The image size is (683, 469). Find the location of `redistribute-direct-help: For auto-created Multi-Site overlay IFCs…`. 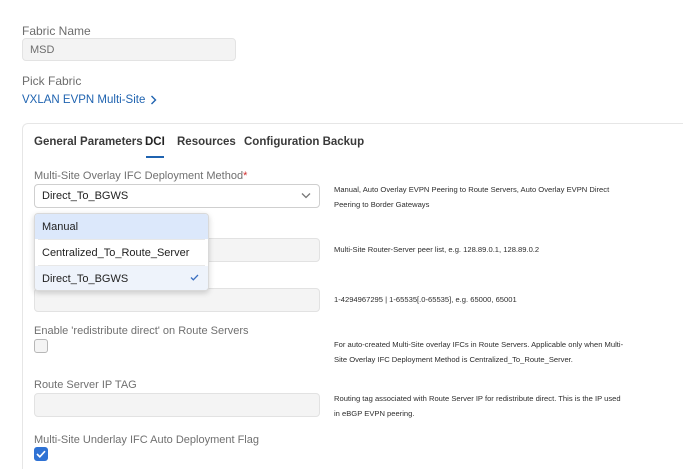

redistribute-direct-help: For auto-created Multi-Site overlay IFCs… is located at coordinates (479, 352).